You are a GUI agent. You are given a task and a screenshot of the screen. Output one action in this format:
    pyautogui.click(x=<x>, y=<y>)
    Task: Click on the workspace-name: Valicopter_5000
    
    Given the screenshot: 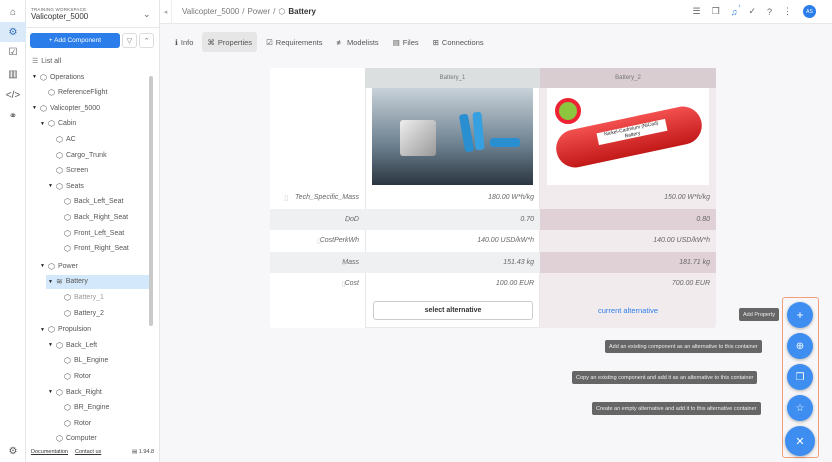 What is the action you would take?
    pyautogui.click(x=59, y=16)
    